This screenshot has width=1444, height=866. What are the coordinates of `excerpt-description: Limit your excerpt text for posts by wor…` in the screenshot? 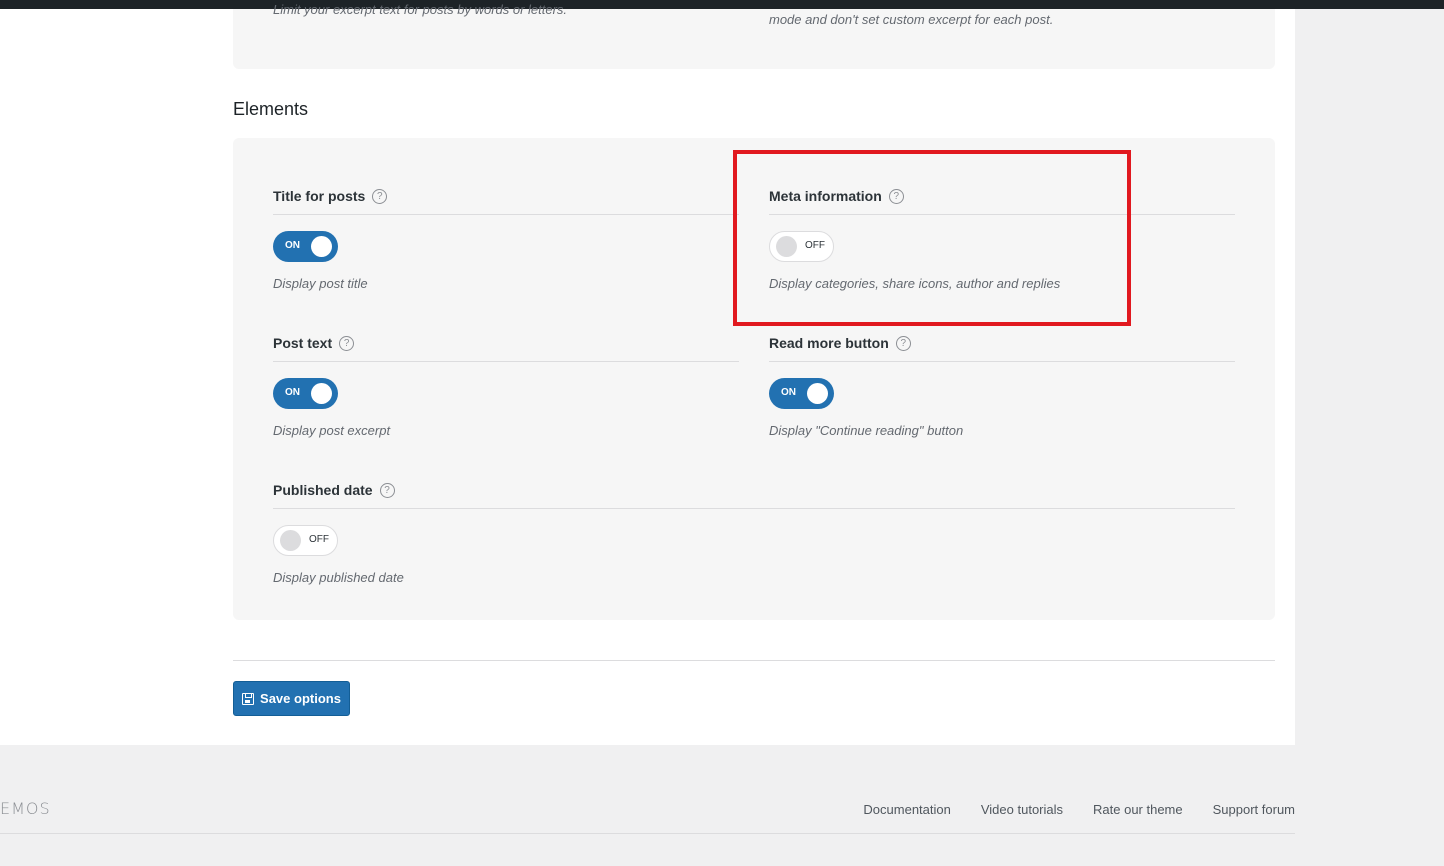 It's located at (420, 9).